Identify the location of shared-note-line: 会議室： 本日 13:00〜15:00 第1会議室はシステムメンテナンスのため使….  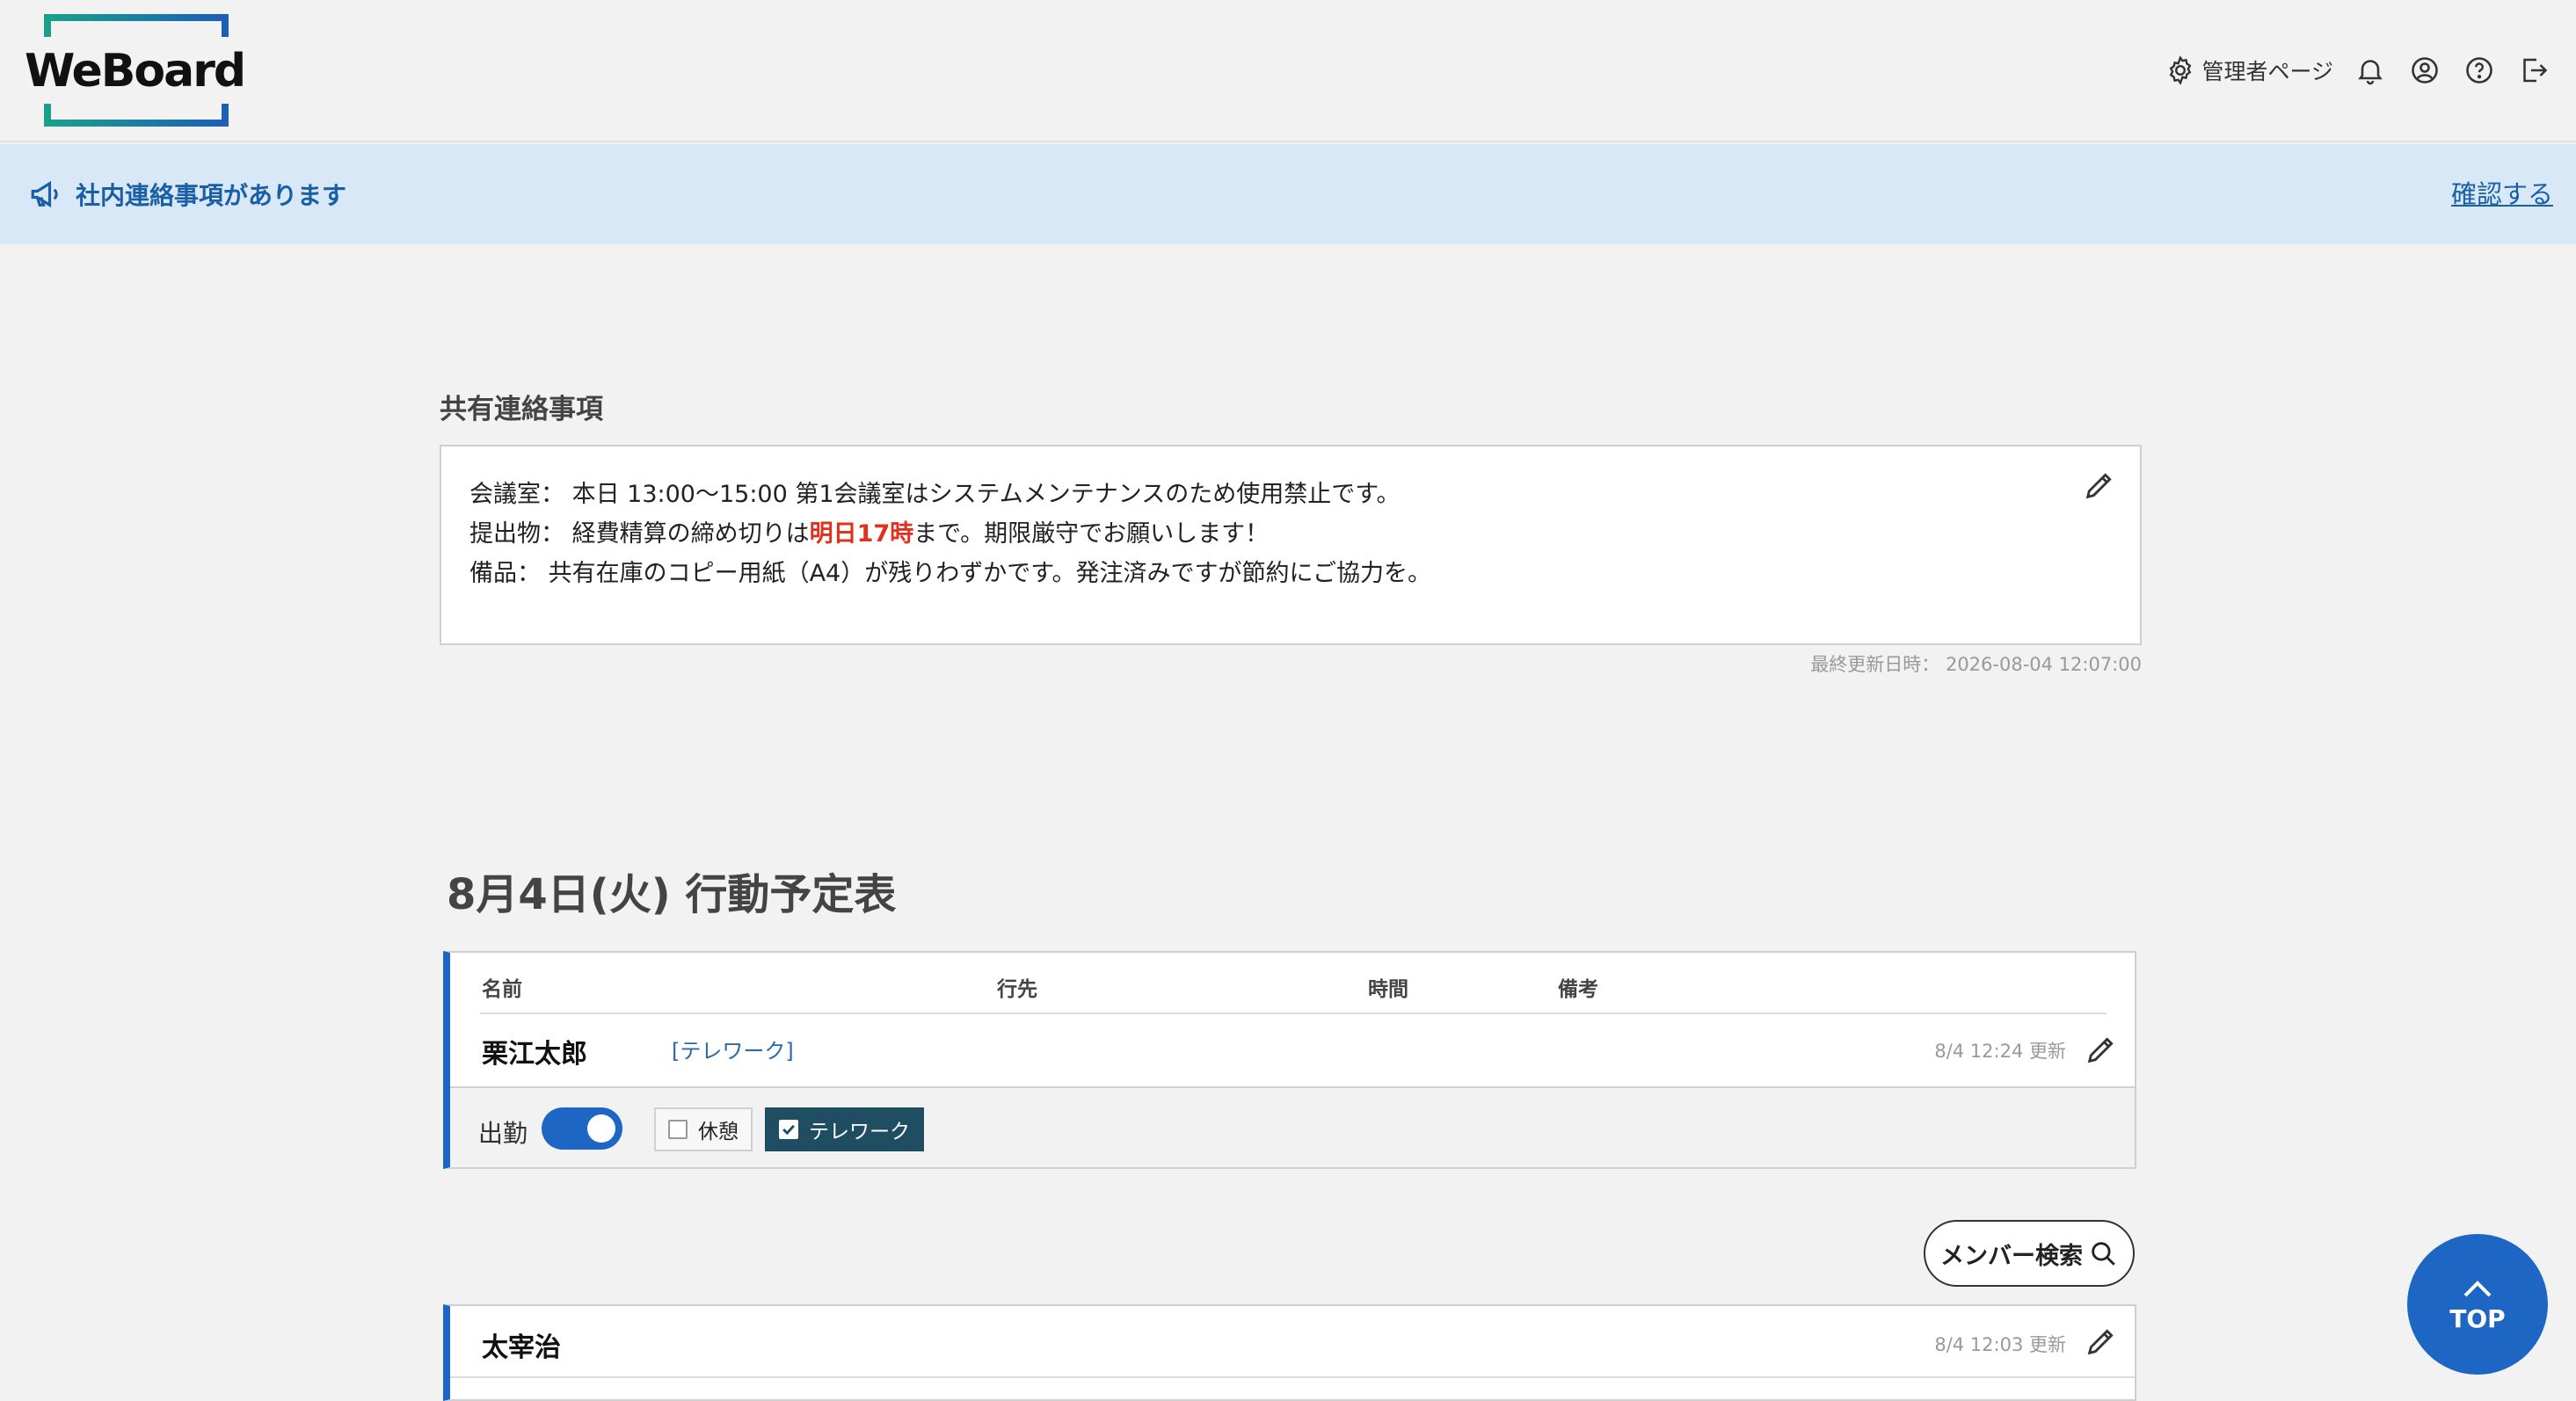
(950, 495).